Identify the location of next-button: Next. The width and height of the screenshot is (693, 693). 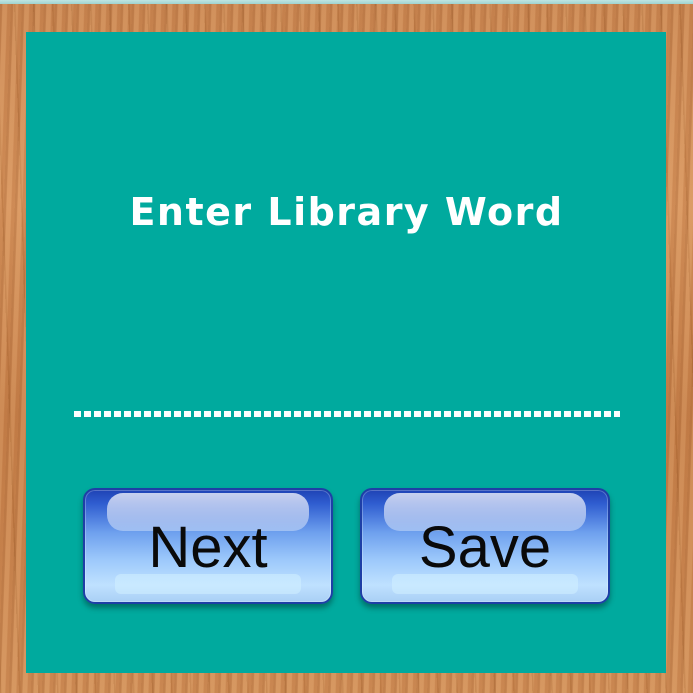
(208, 546).